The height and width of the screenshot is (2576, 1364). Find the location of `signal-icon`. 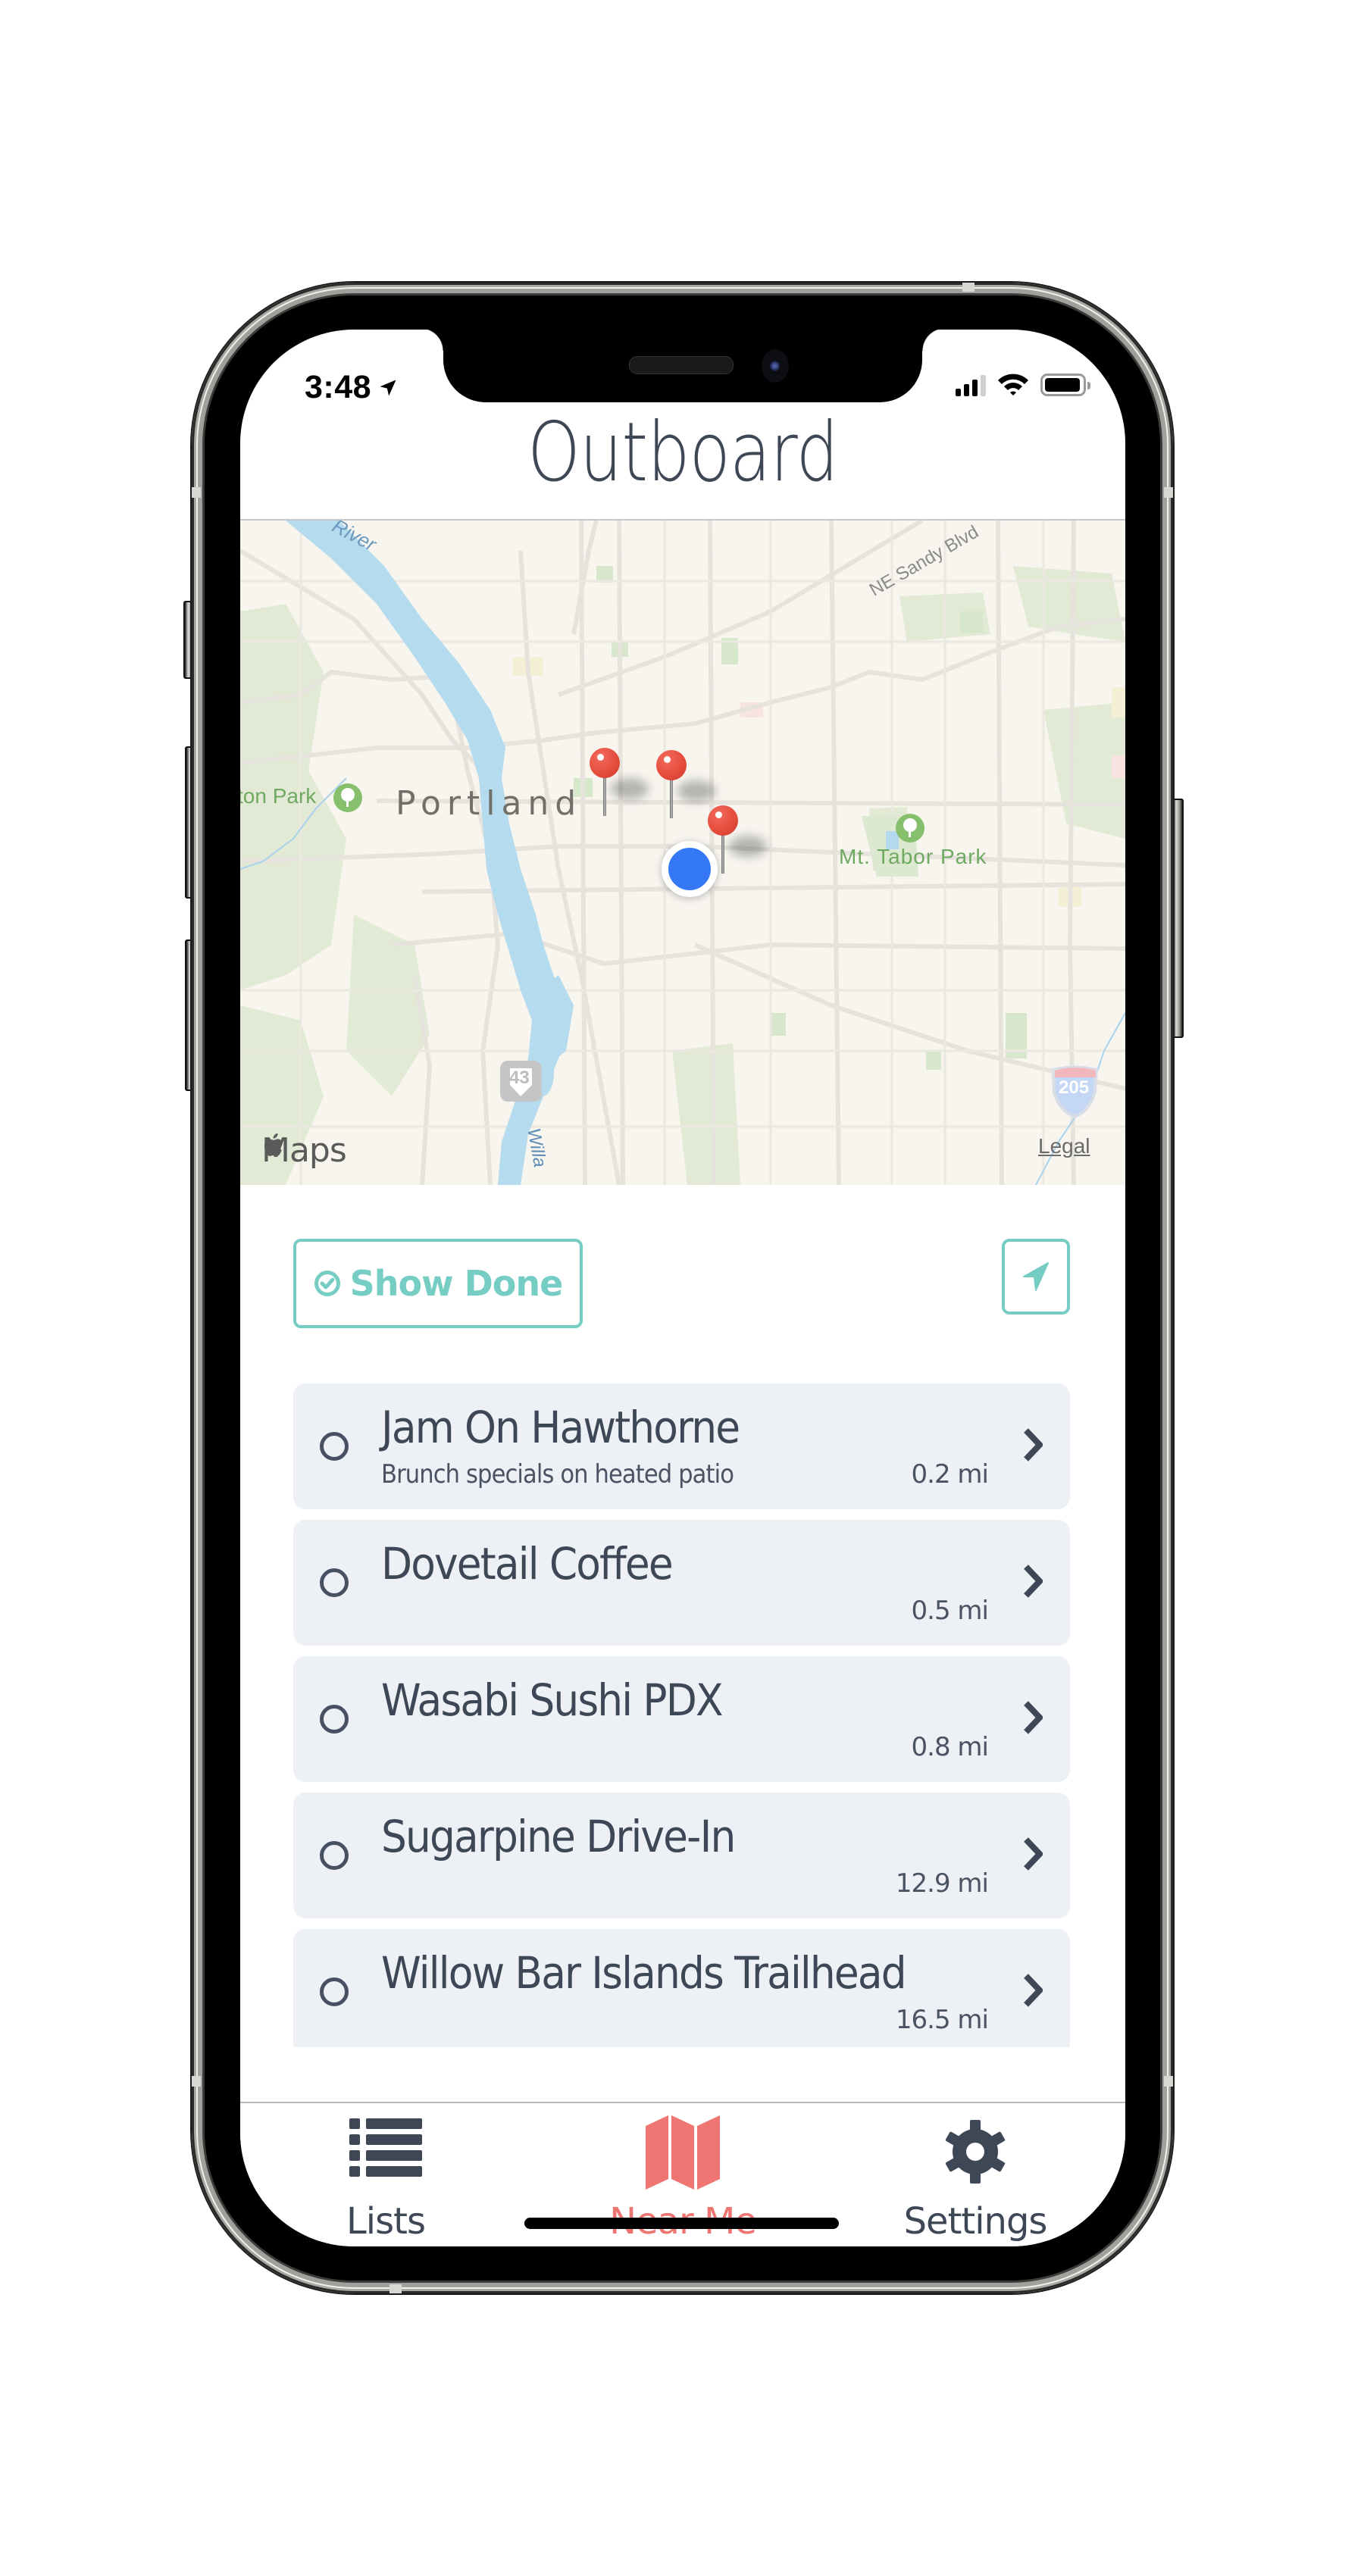

signal-icon is located at coordinates (971, 385).